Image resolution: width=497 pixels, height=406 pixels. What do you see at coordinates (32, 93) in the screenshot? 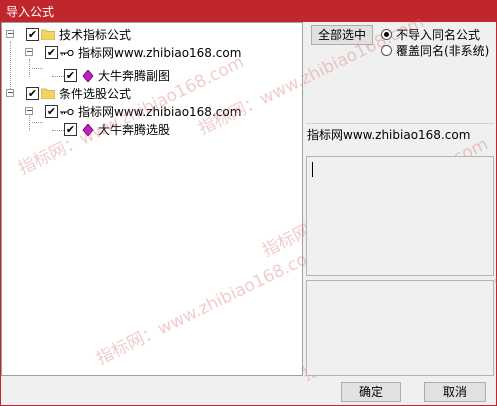
I see `stock-selection-checkbox: ✔` at bounding box center [32, 93].